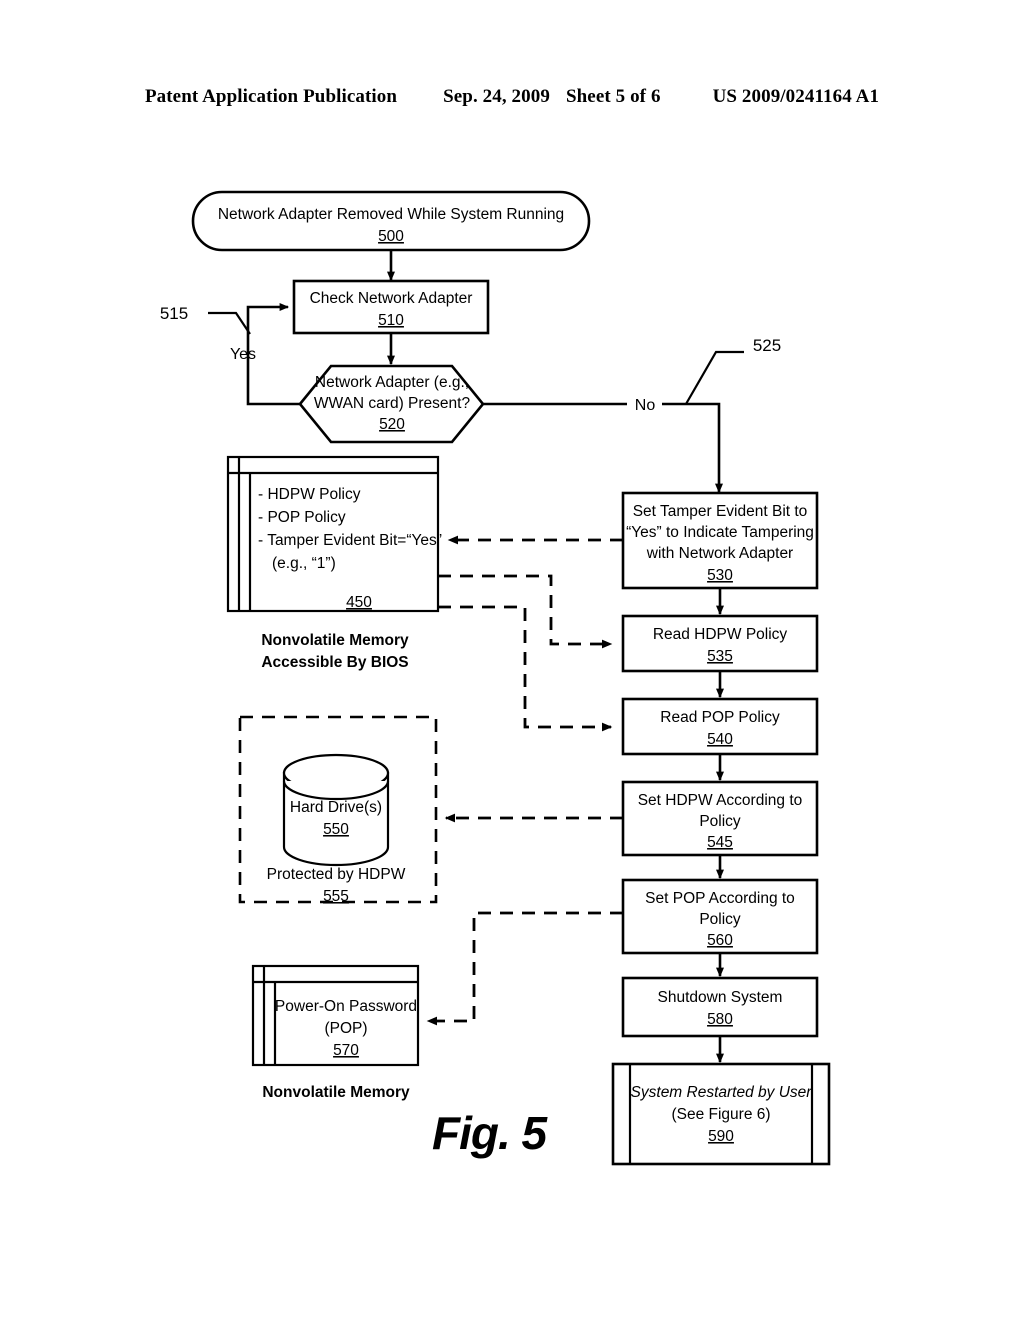 This screenshot has width=1024, height=1320. What do you see at coordinates (243, 354) in the screenshot?
I see `edge-yes-label: Yes` at bounding box center [243, 354].